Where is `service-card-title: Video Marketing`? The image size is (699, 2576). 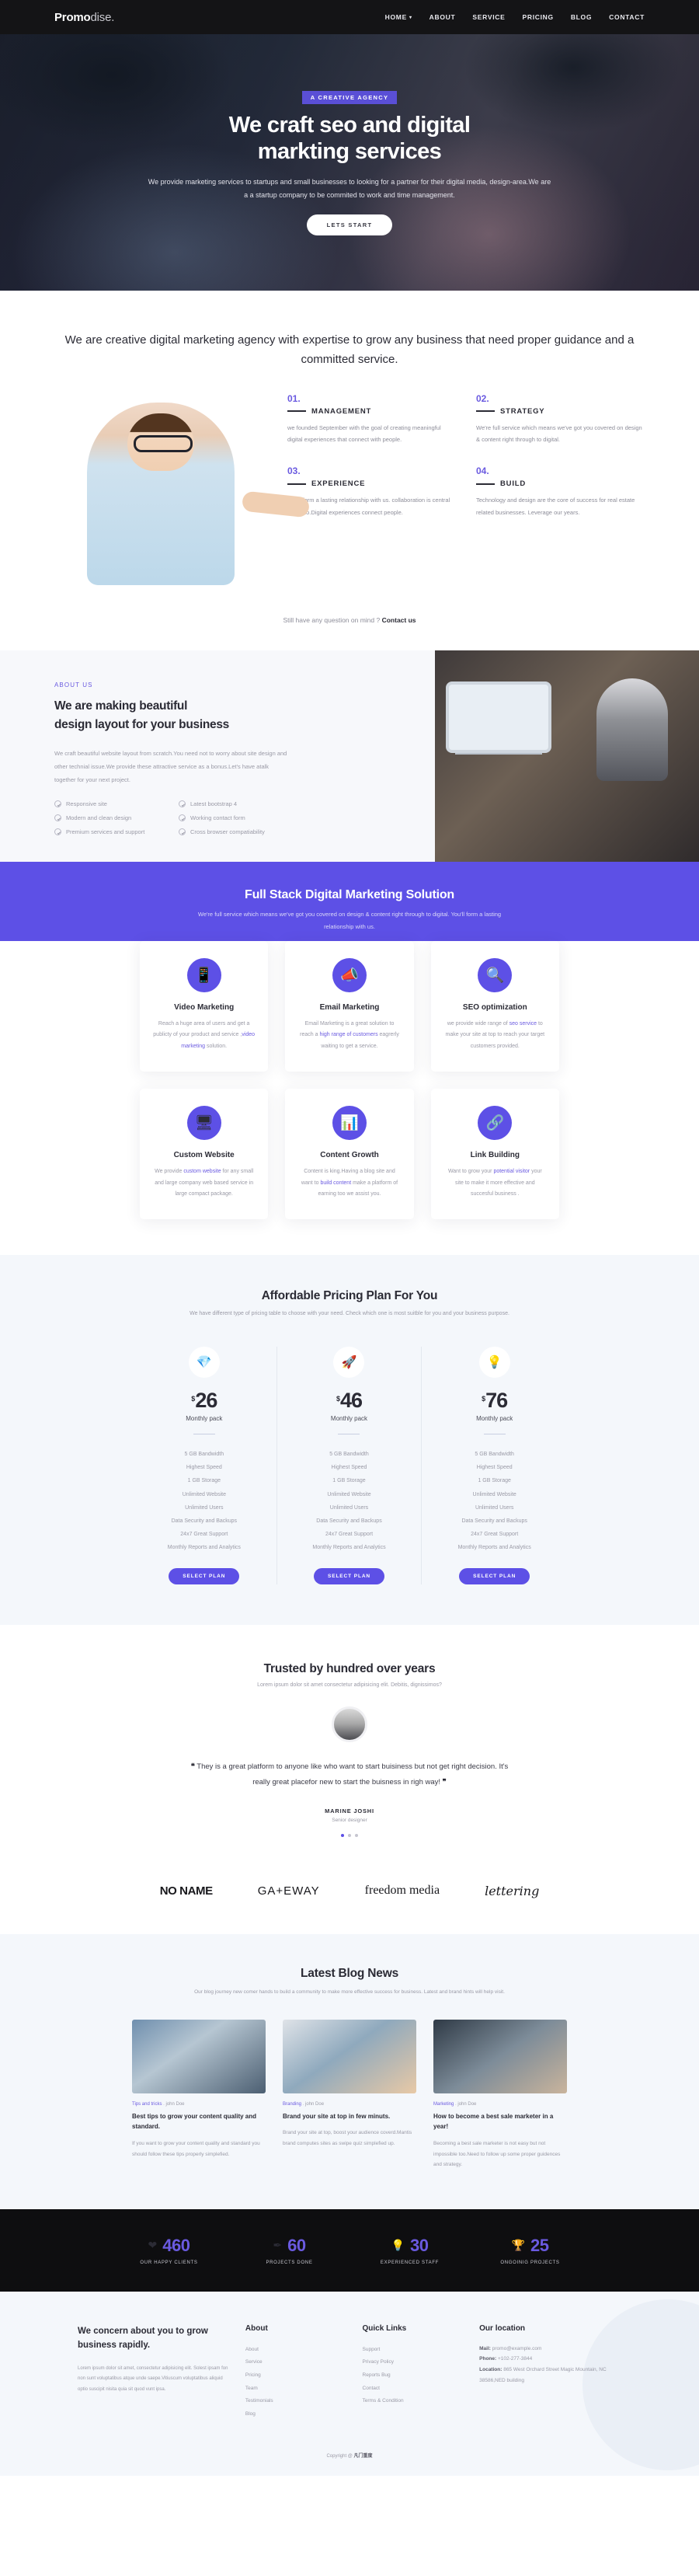 service-card-title: Video Marketing is located at coordinates (204, 1007).